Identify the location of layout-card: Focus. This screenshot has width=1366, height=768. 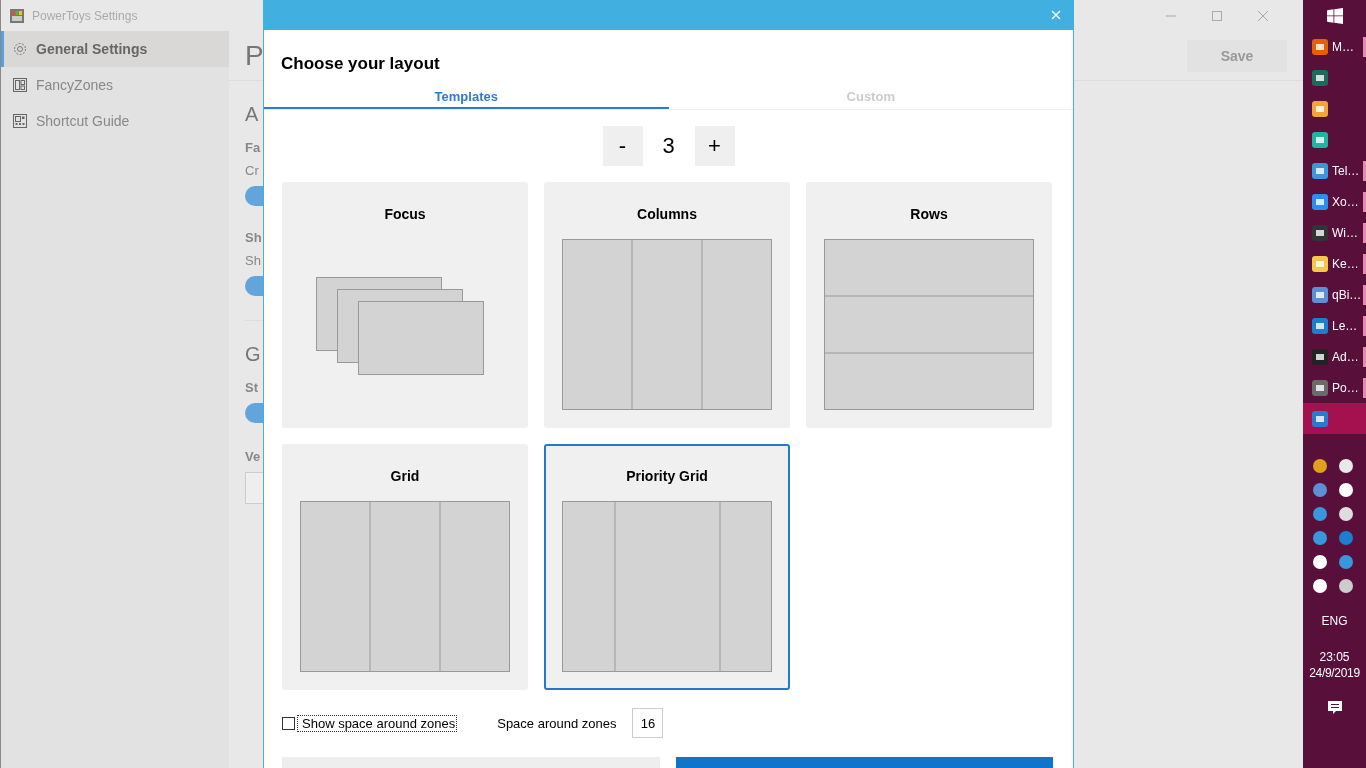
(405, 305).